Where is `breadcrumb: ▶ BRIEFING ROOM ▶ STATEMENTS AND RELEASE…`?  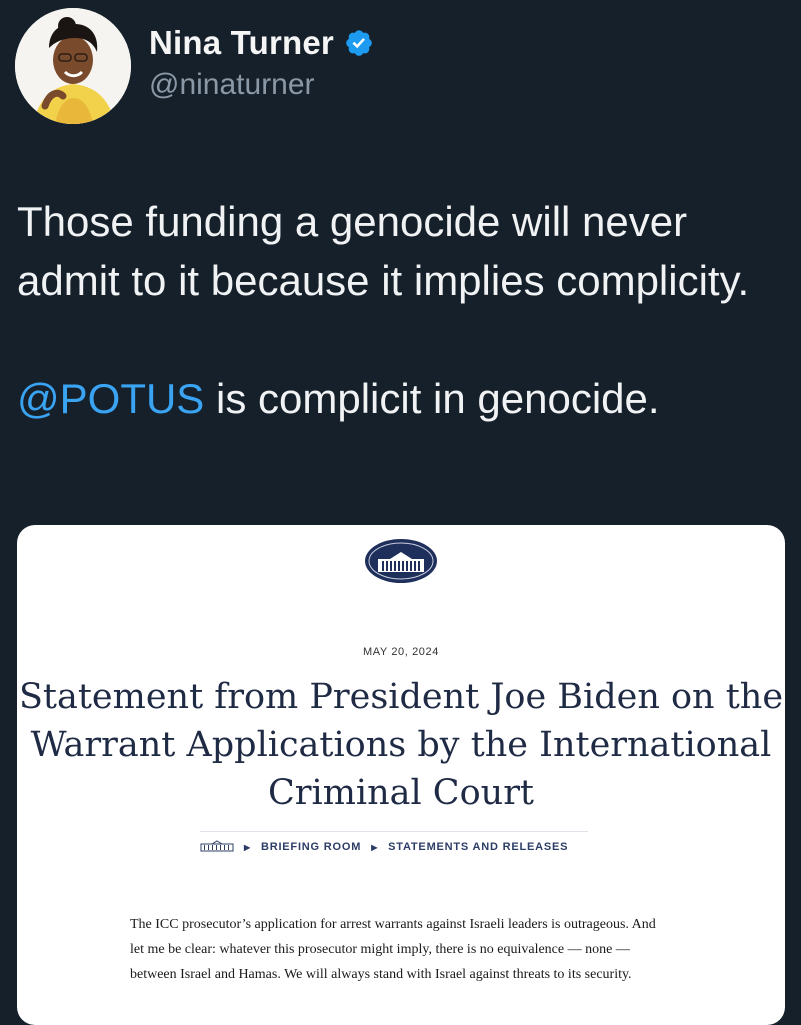 breadcrumb: ▶ BRIEFING ROOM ▶ STATEMENTS AND RELEASE… is located at coordinates (394, 846).